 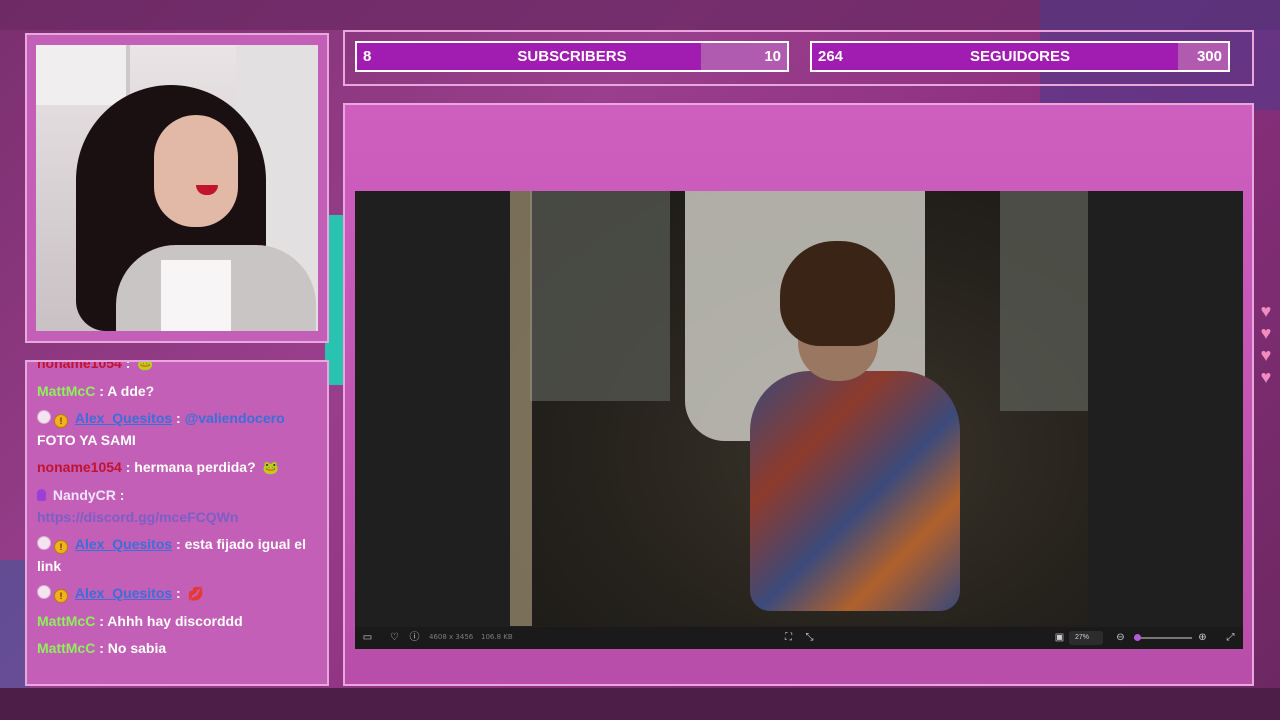 What do you see at coordinates (1230, 637) in the screenshot?
I see `expand-icon: ⤢` at bounding box center [1230, 637].